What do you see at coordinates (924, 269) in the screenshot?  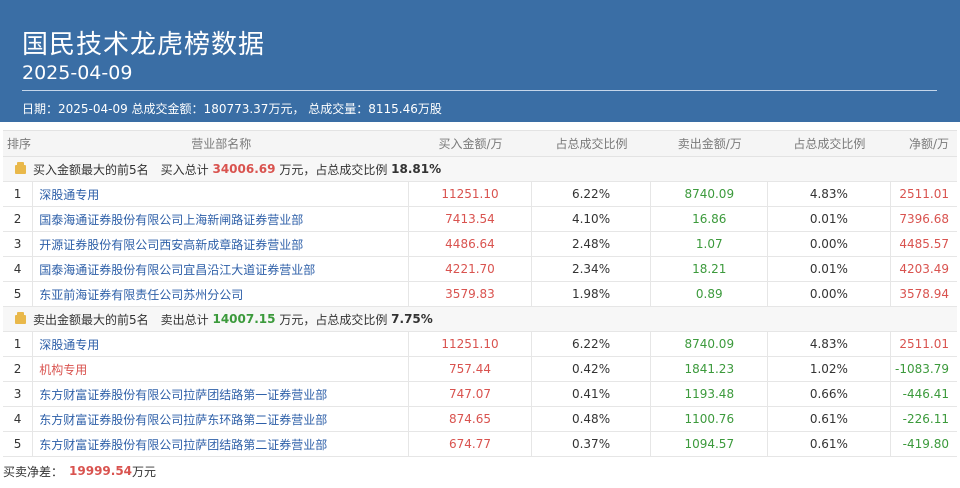 I see `net-amount: 4203.49` at bounding box center [924, 269].